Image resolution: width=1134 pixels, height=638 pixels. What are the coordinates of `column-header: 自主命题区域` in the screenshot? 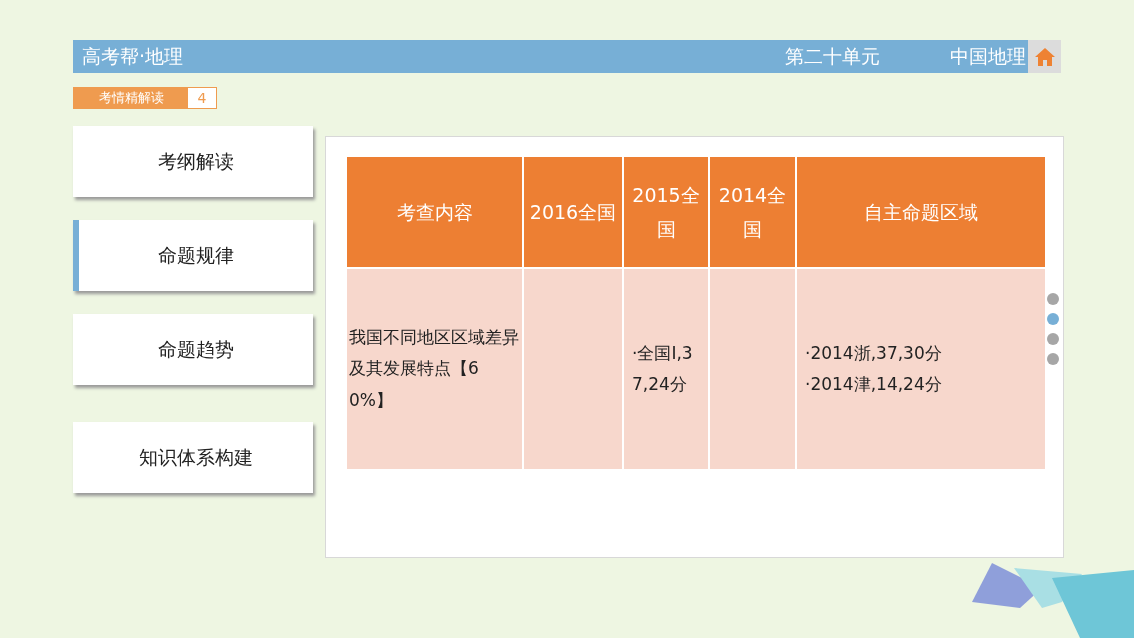 It's located at (921, 212).